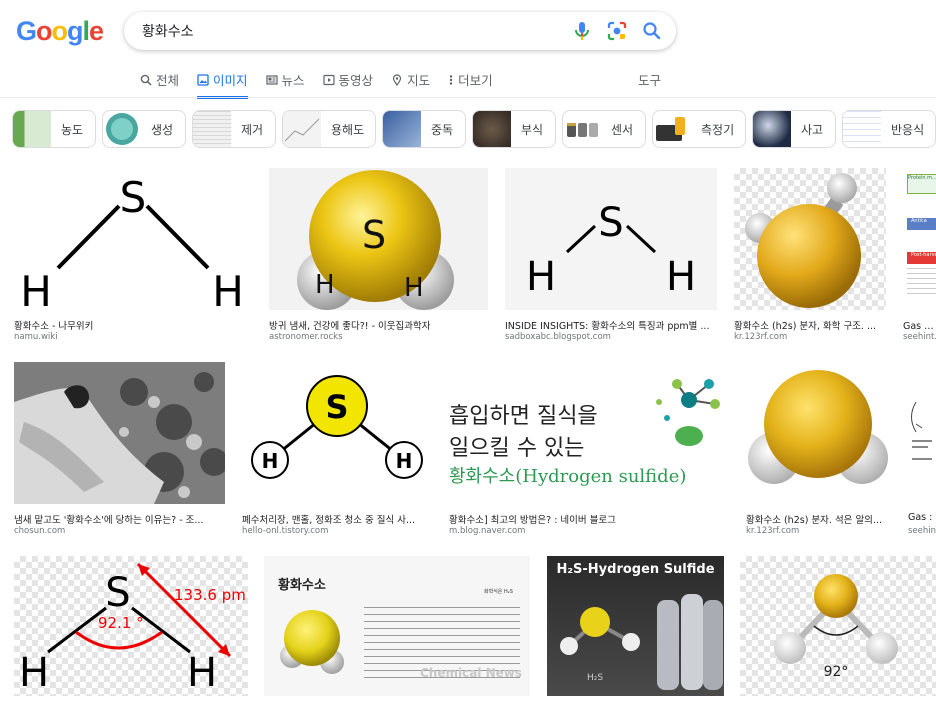 The height and width of the screenshot is (703, 936). I want to click on chip-meter: 측정기, so click(699, 129).